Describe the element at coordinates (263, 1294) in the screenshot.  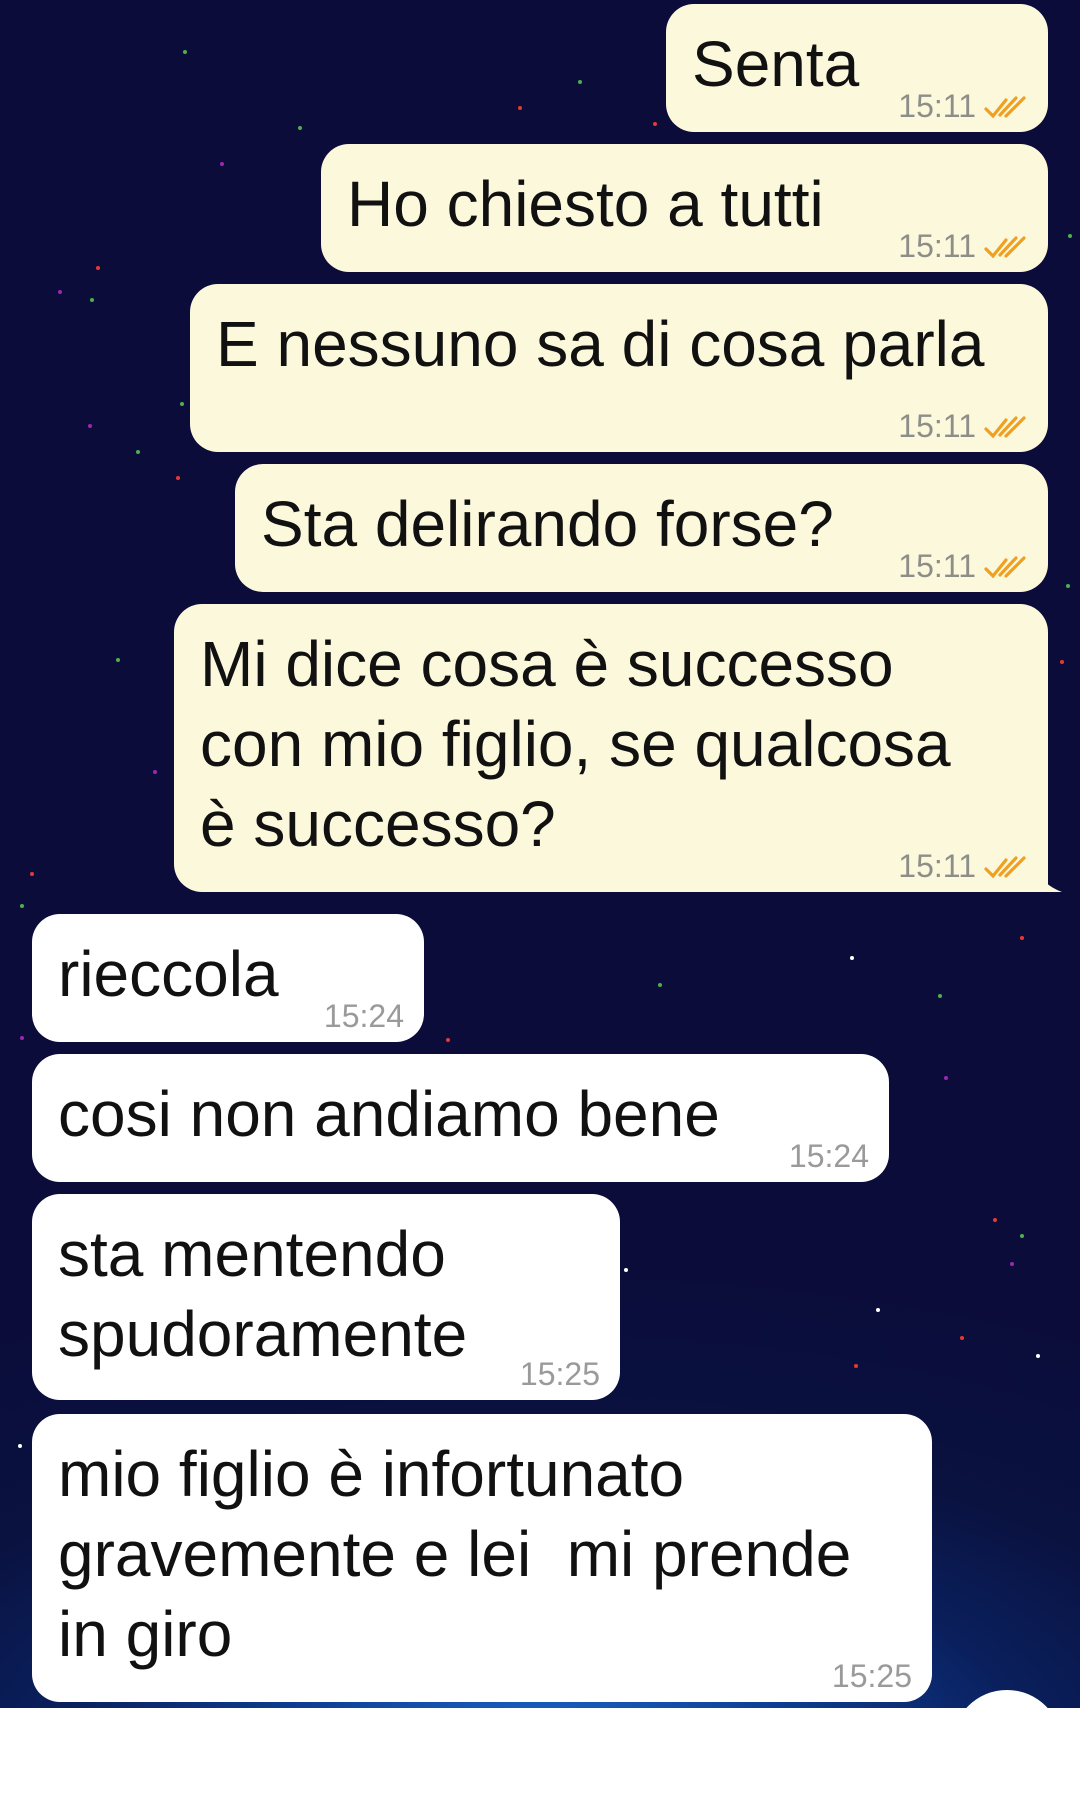
I see `message-text: sta mentendo spudoramente` at that location.